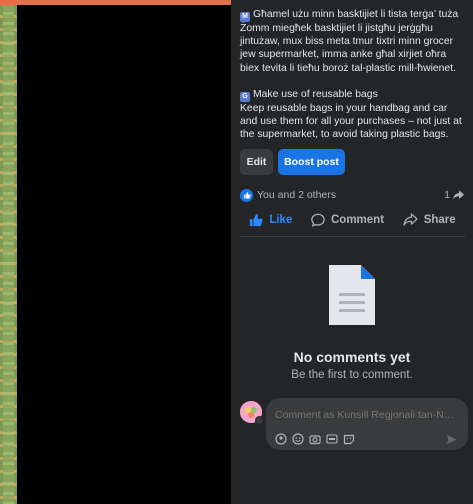 The width and height of the screenshot is (473, 504). Describe the element at coordinates (315, 94) in the screenshot. I see `post-text-english-heading: Make use of reusable bags` at that location.